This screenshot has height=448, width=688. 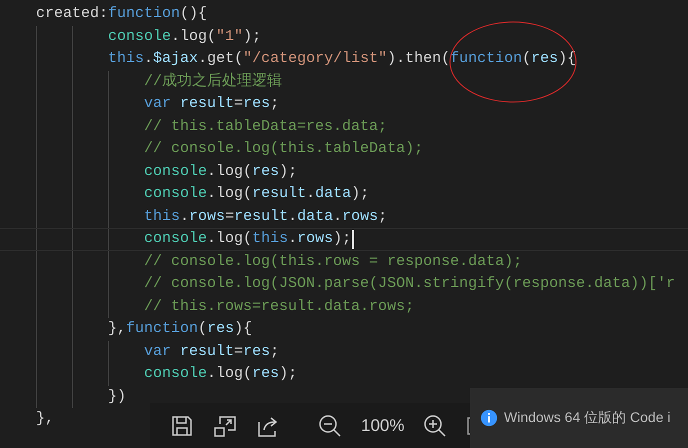 What do you see at coordinates (353, 239) in the screenshot?
I see `text-cursor` at bounding box center [353, 239].